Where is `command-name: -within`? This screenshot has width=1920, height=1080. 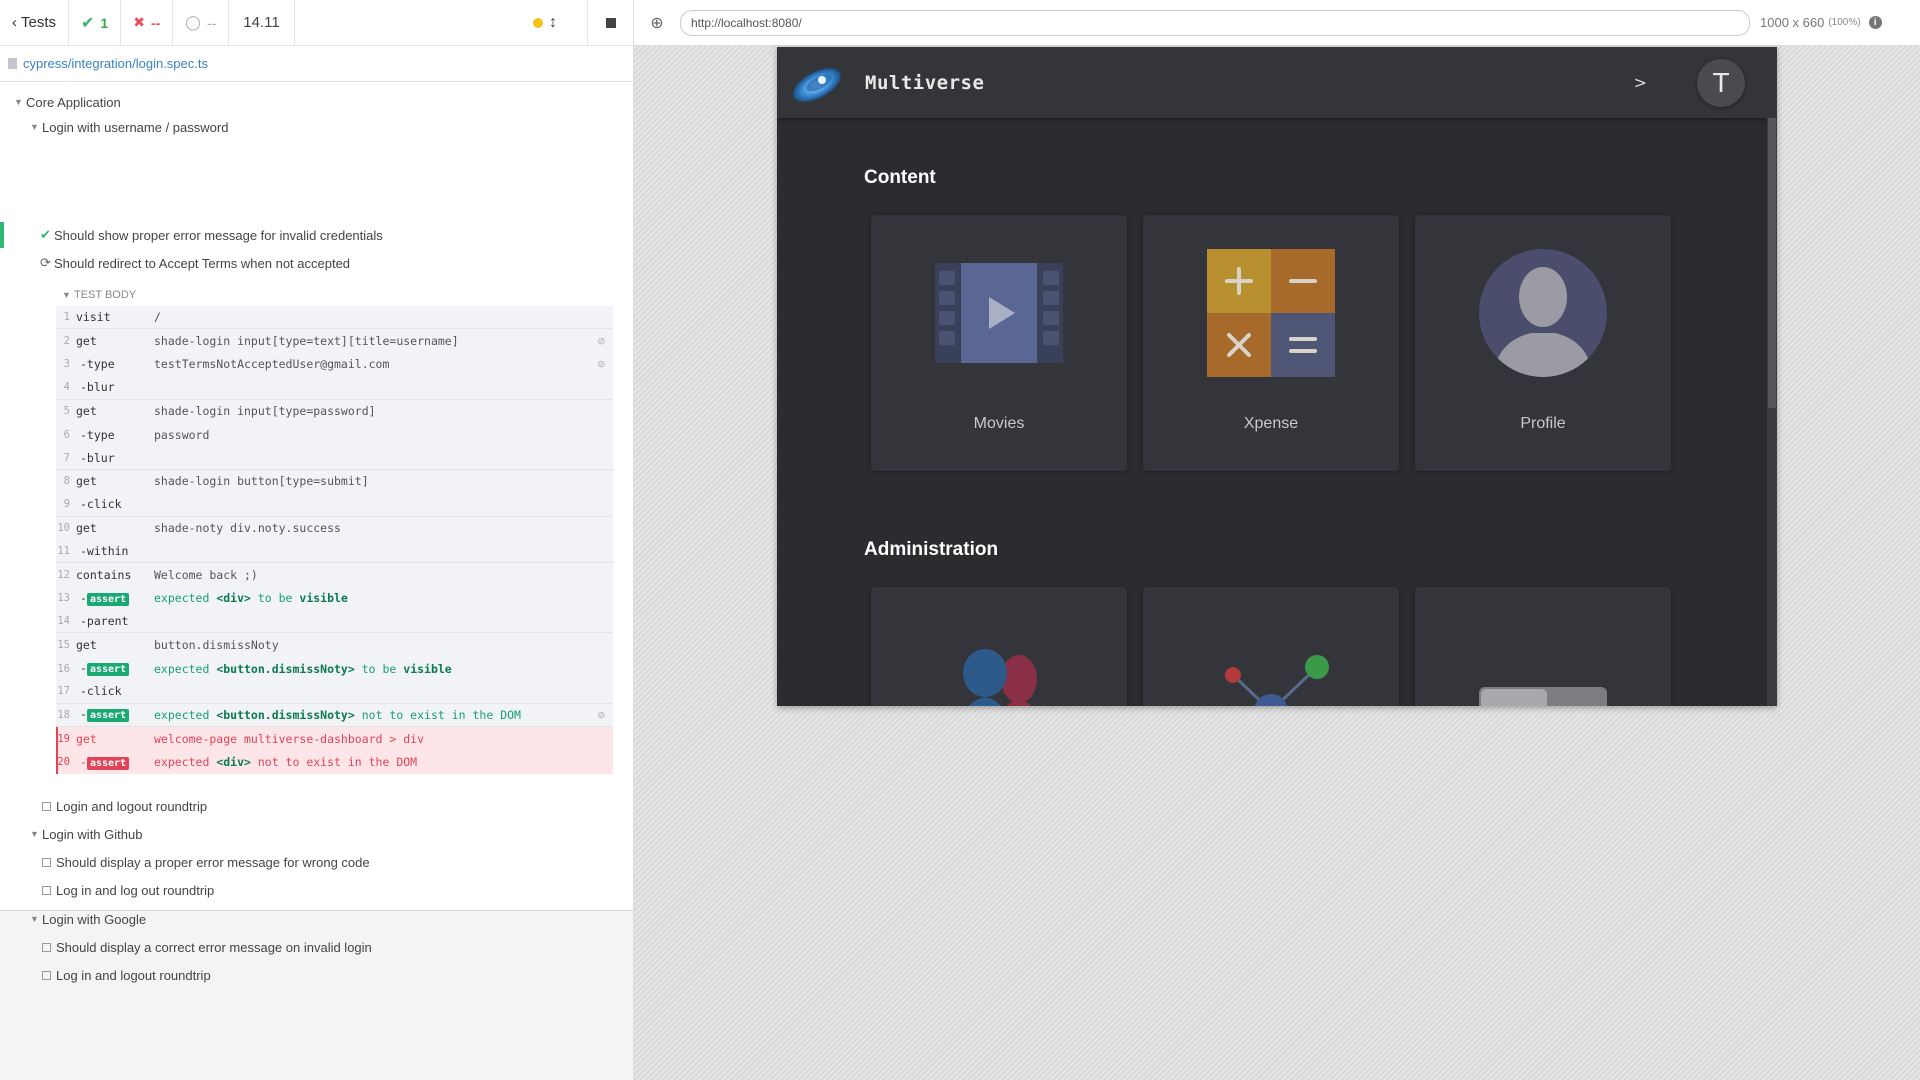 command-name: -within is located at coordinates (104, 551).